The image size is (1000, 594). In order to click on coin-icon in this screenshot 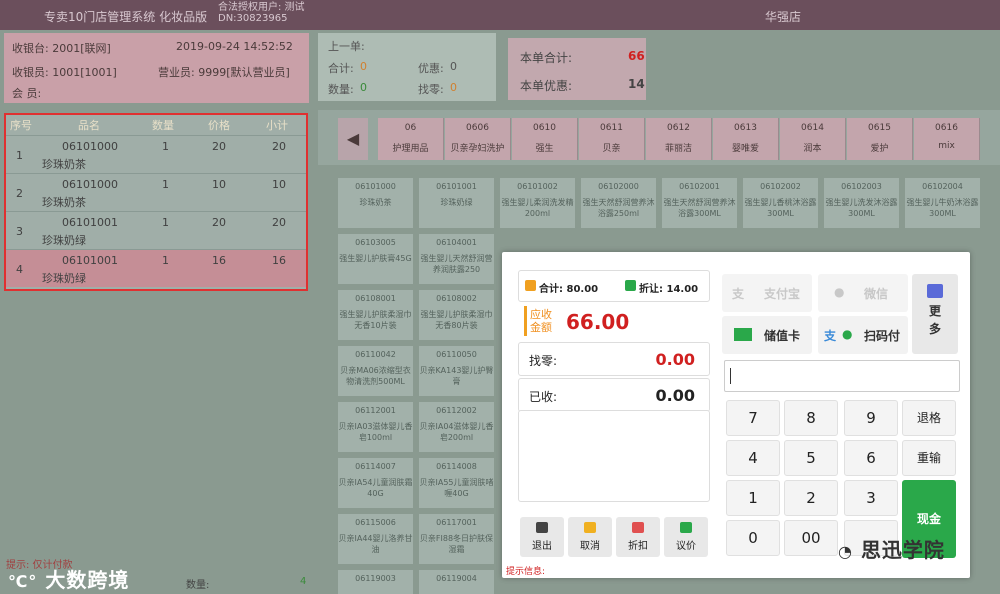, I will do `click(530, 285)`.